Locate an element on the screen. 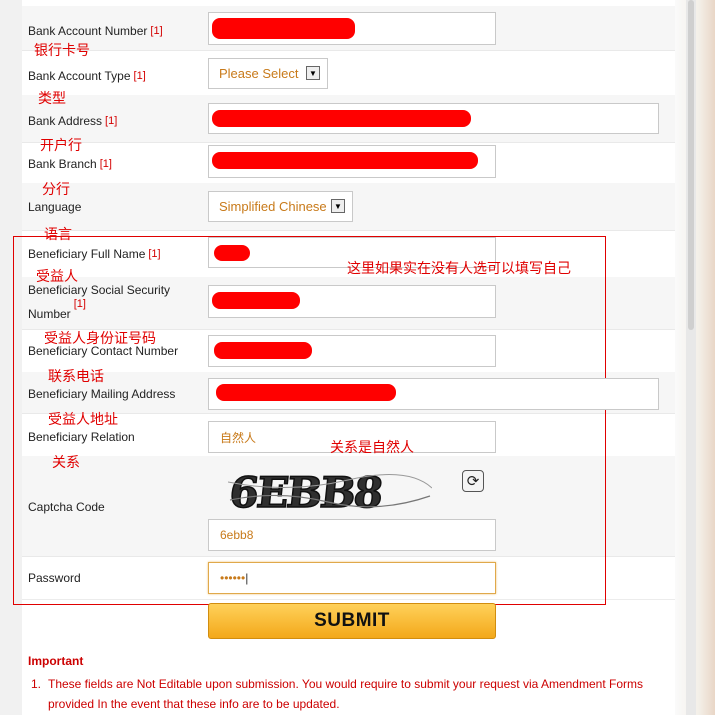 Image resolution: width=715 pixels, height=715 pixels. important-title: Important is located at coordinates (56, 661).